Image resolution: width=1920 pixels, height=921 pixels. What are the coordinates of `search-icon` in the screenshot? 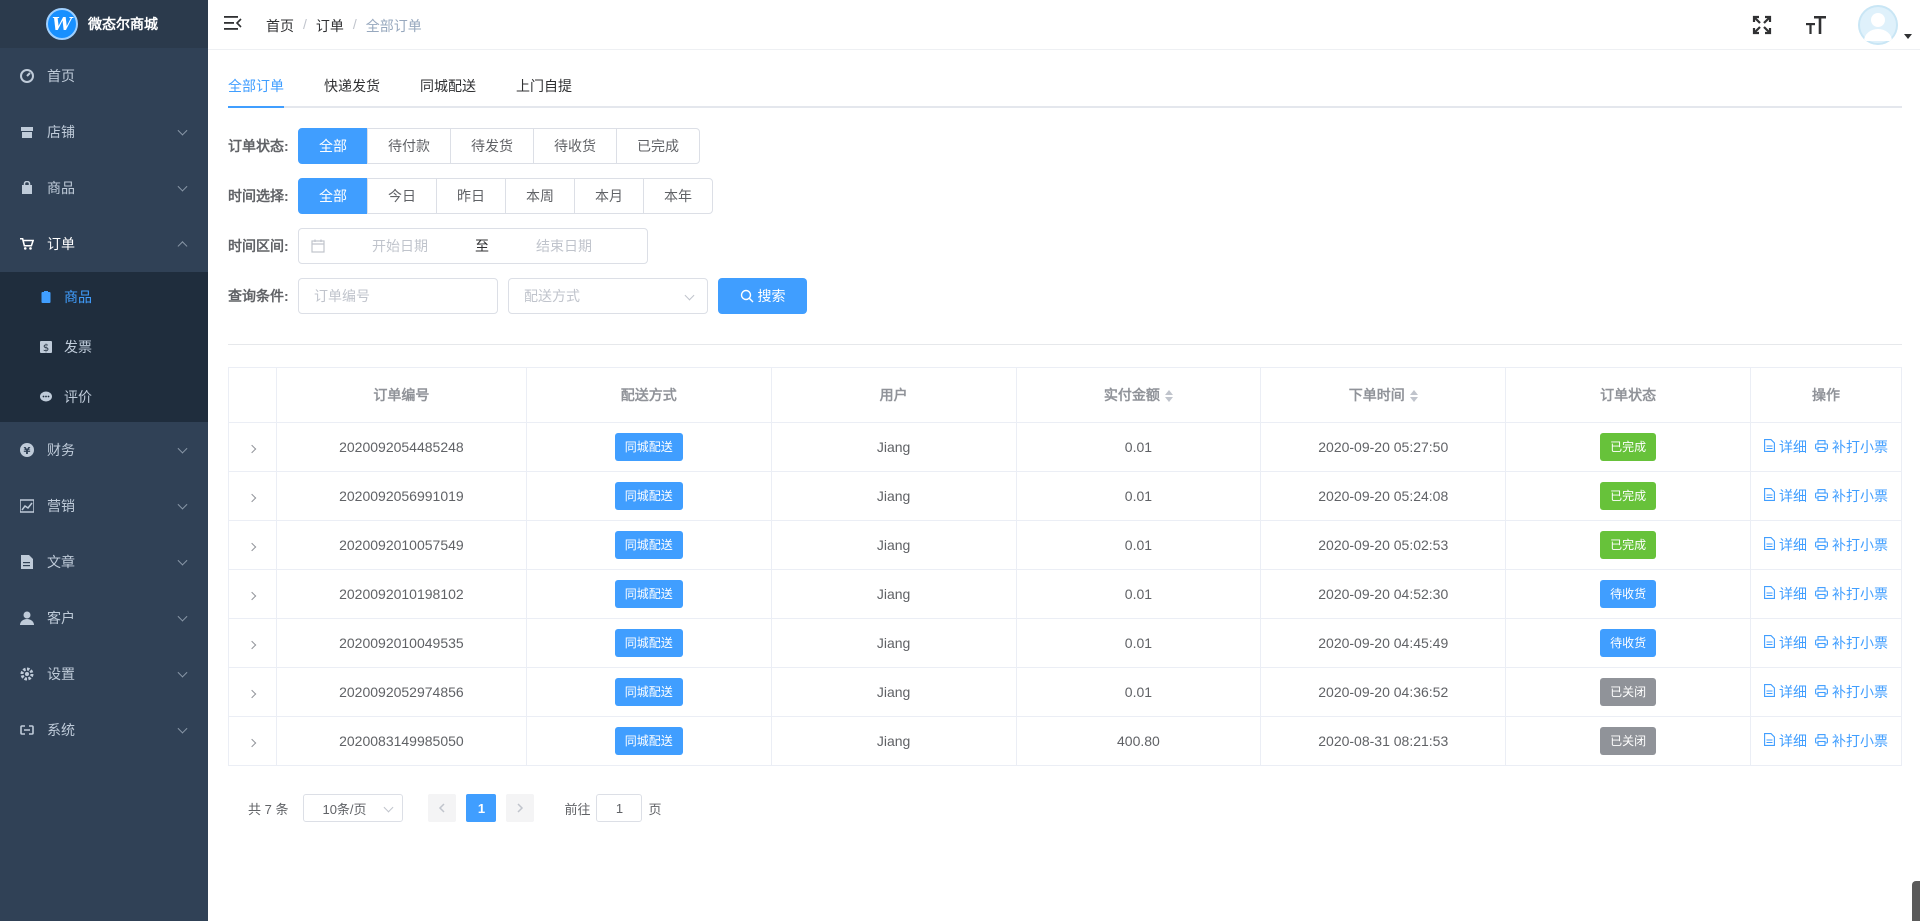 It's located at (746, 296).